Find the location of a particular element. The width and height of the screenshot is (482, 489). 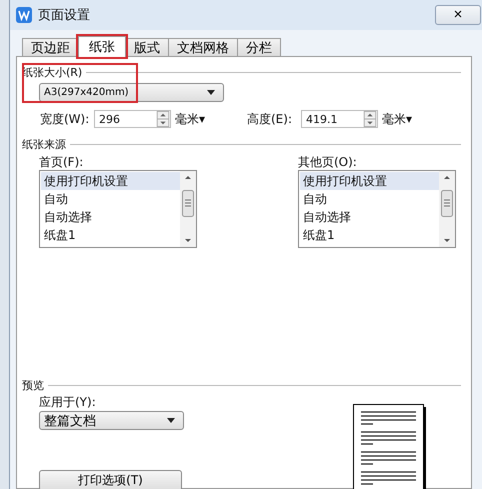

field-label: 宽度(W): is located at coordinates (65, 119).